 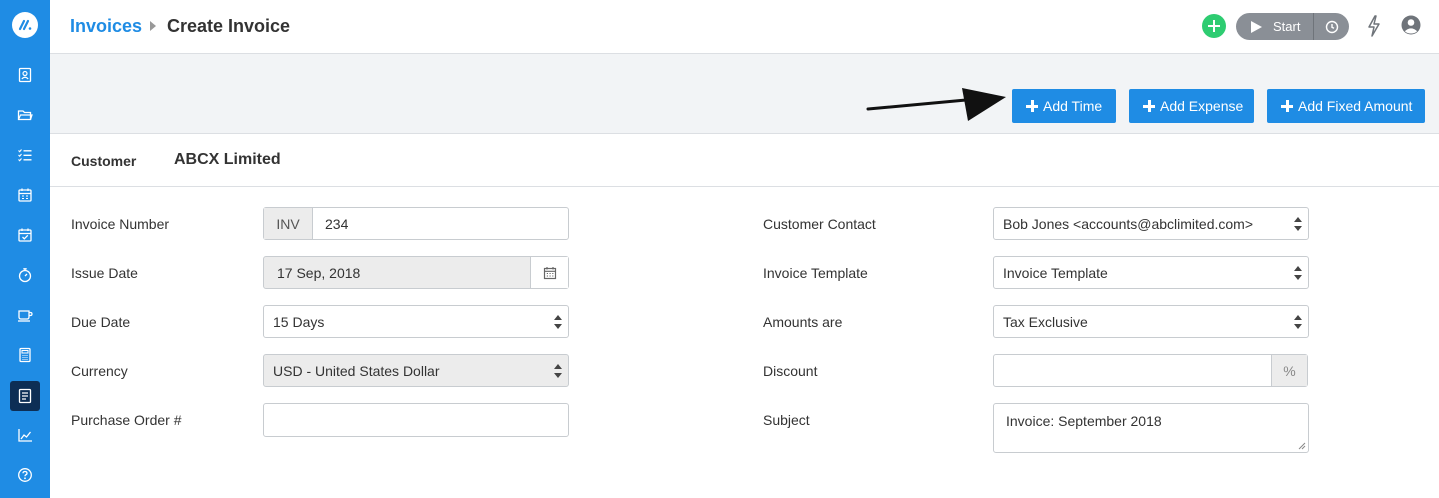 I want to click on customer-row: Customer ABCX Limited, so click(x=744, y=160).